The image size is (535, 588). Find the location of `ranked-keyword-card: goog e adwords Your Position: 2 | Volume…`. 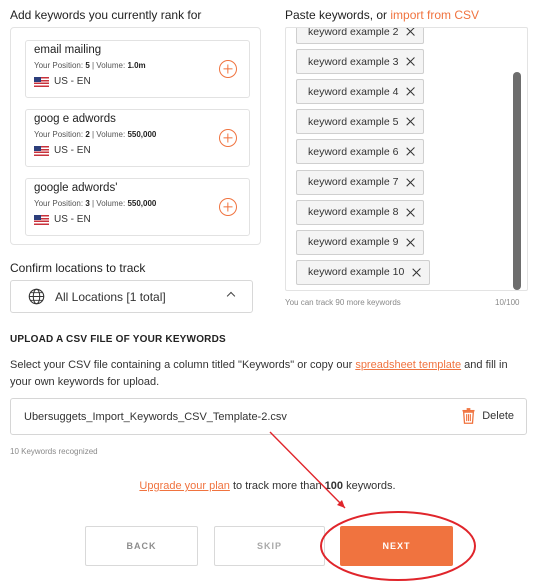

ranked-keyword-card: goog e adwords Your Position: 2 | Volume… is located at coordinates (137, 138).